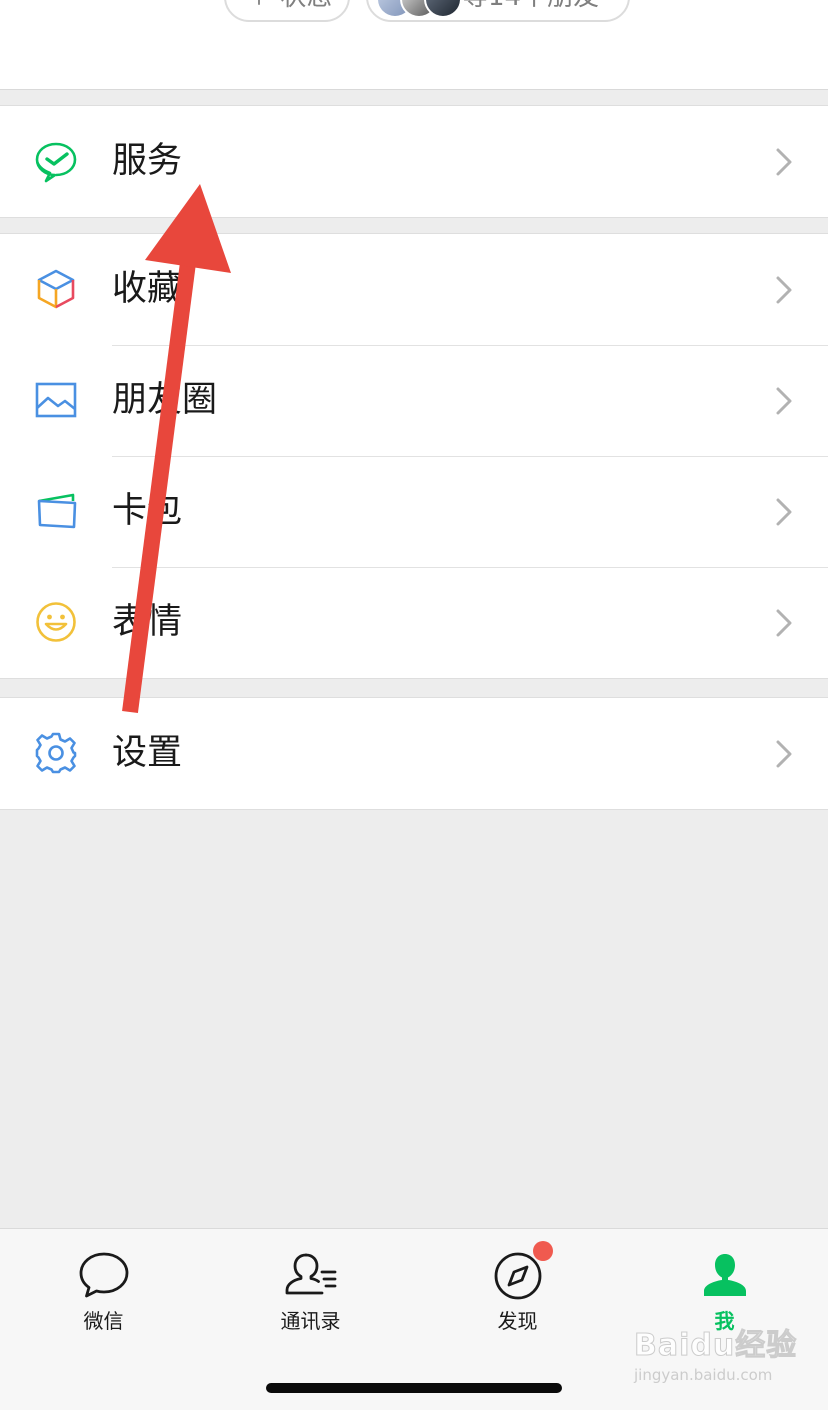  I want to click on smiley-icon, so click(56, 622).